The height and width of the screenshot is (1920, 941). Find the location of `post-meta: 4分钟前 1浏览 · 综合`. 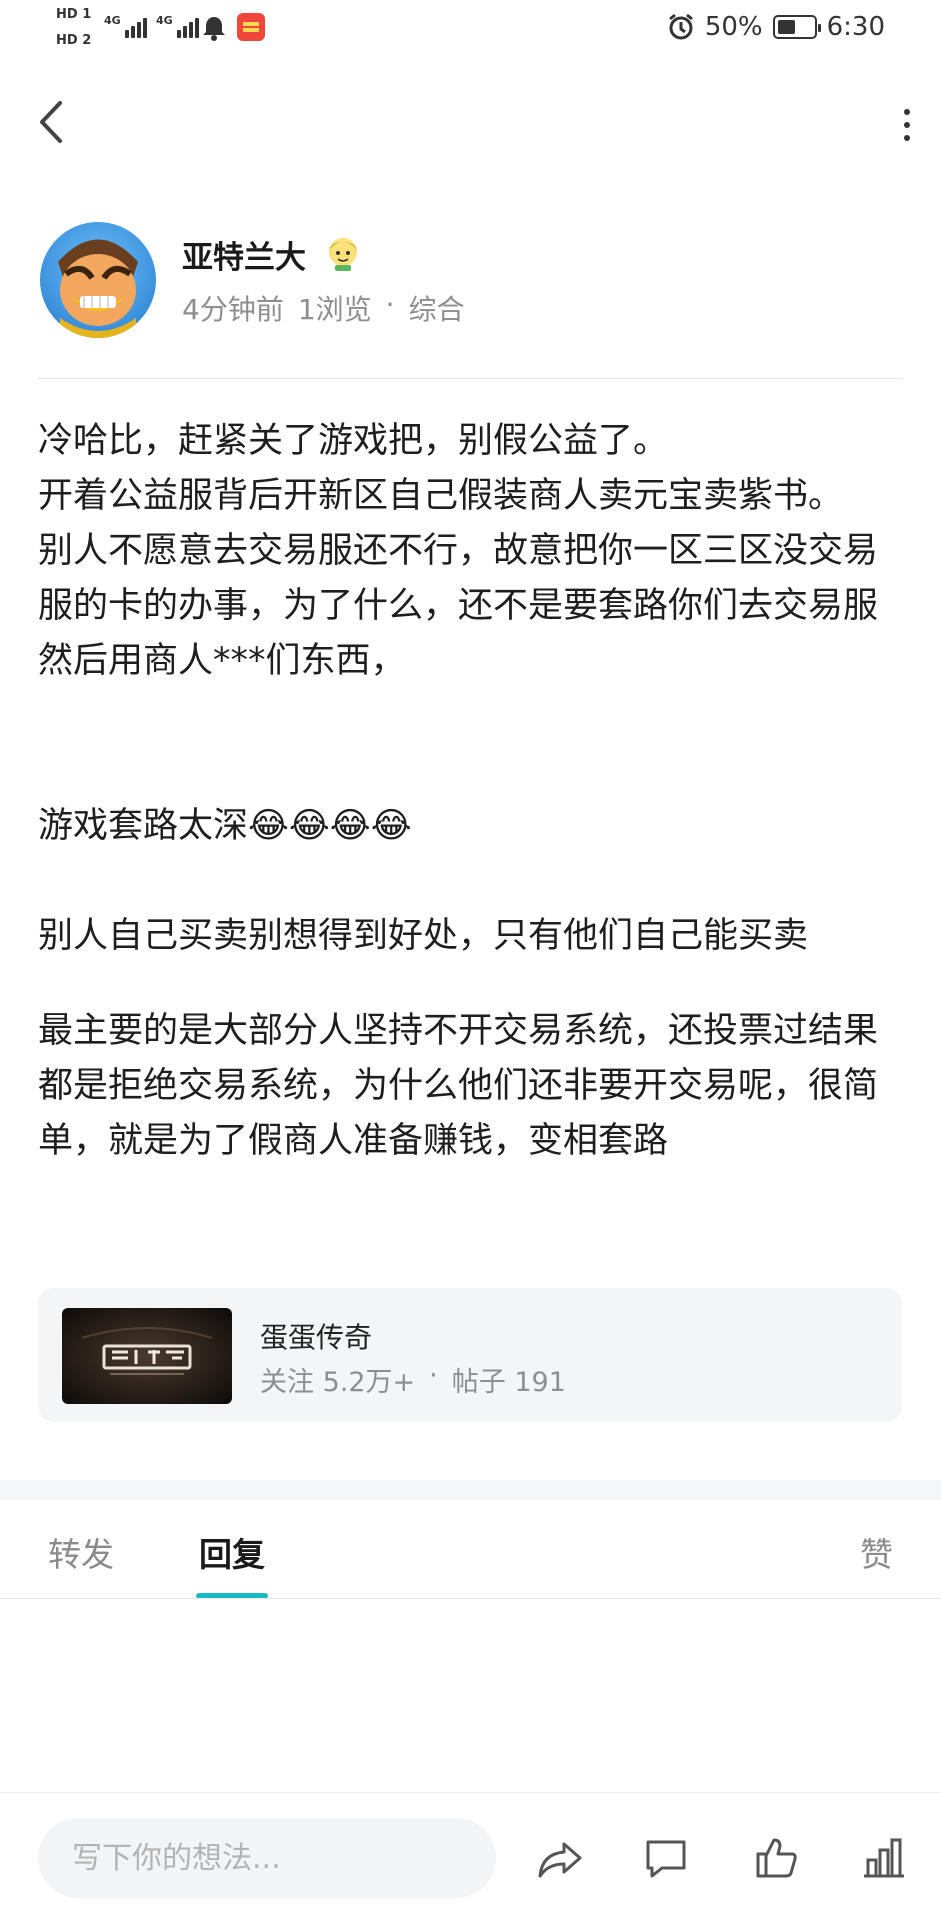

post-meta: 4分钟前 1浏览 · 综合 is located at coordinates (323, 308).